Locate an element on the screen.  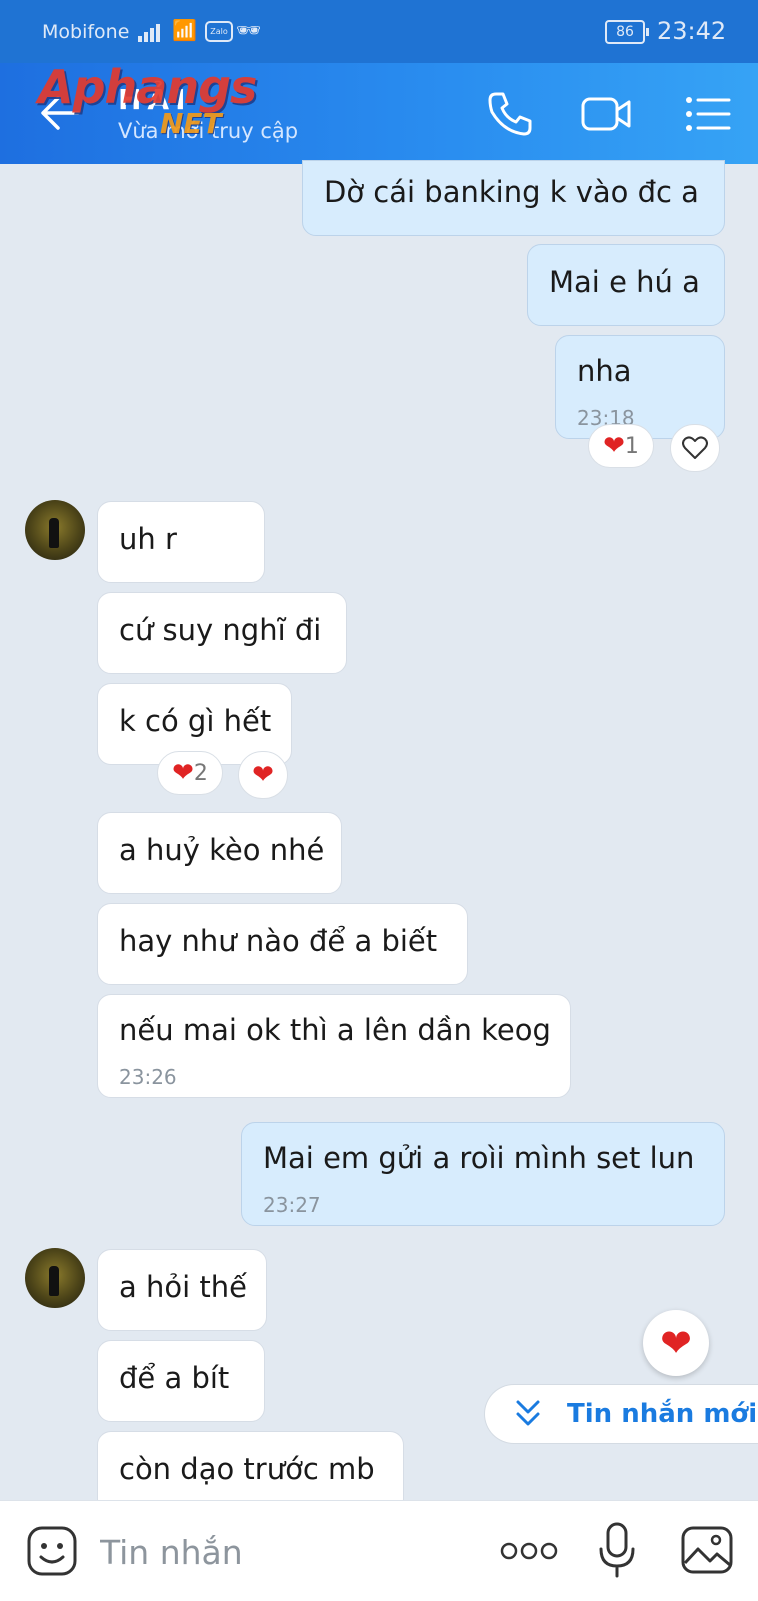
double-chevron-down-icon is located at coordinates (528, 1413).